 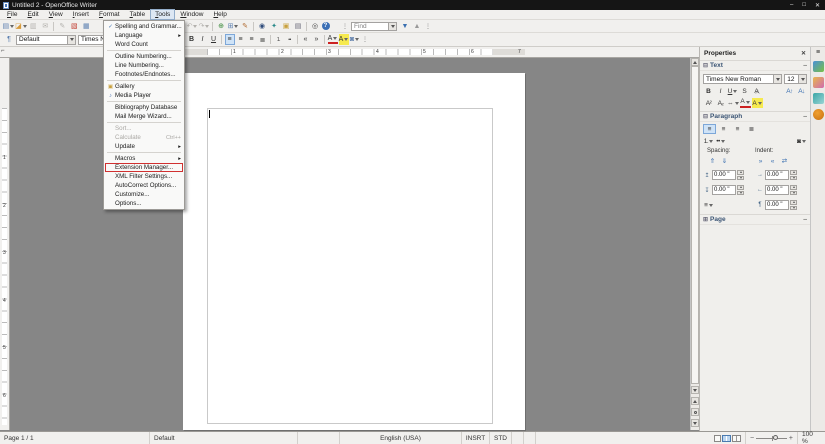 I want to click on sidebar-font-size-select: 12, so click(x=795, y=79).